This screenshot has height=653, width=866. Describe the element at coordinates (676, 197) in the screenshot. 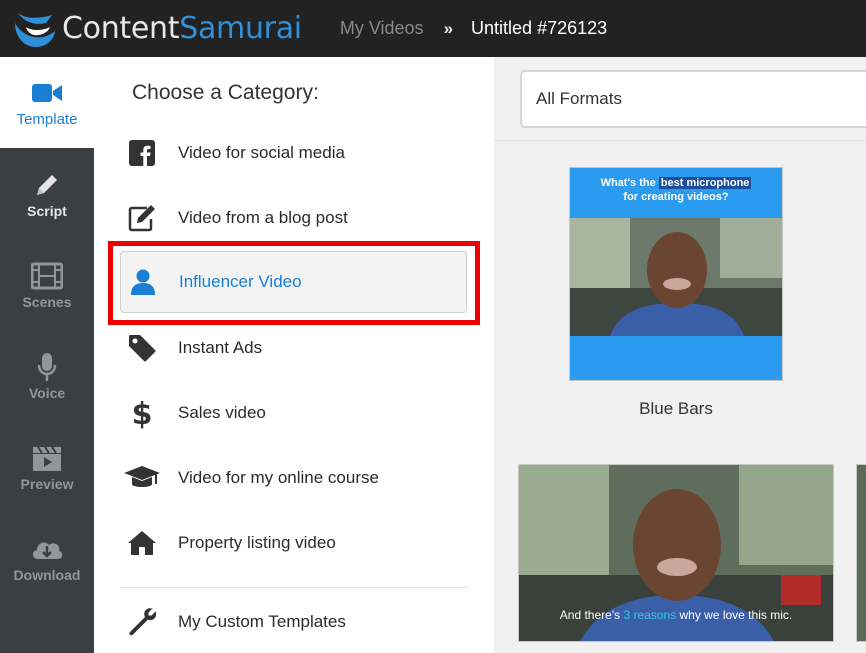

I see `caption-text-line2: for creating videos?` at that location.